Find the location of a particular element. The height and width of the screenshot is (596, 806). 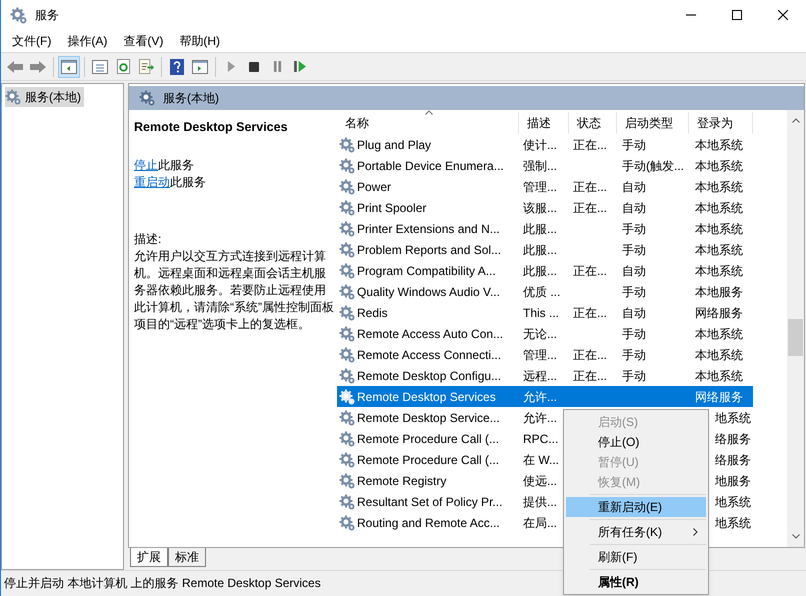

app-icon is located at coordinates (18, 15).